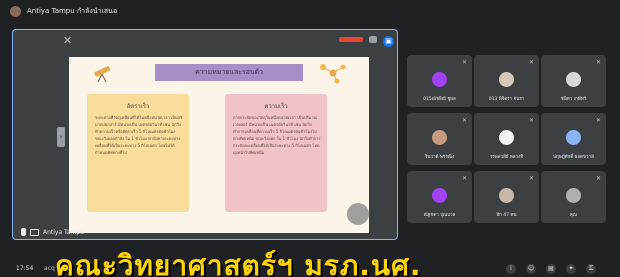 This screenshot has width=620, height=277. Describe the element at coordinates (439, 99) in the screenshot. I see `participant-name: 015ณัชธิณี ชูผล` at that location.